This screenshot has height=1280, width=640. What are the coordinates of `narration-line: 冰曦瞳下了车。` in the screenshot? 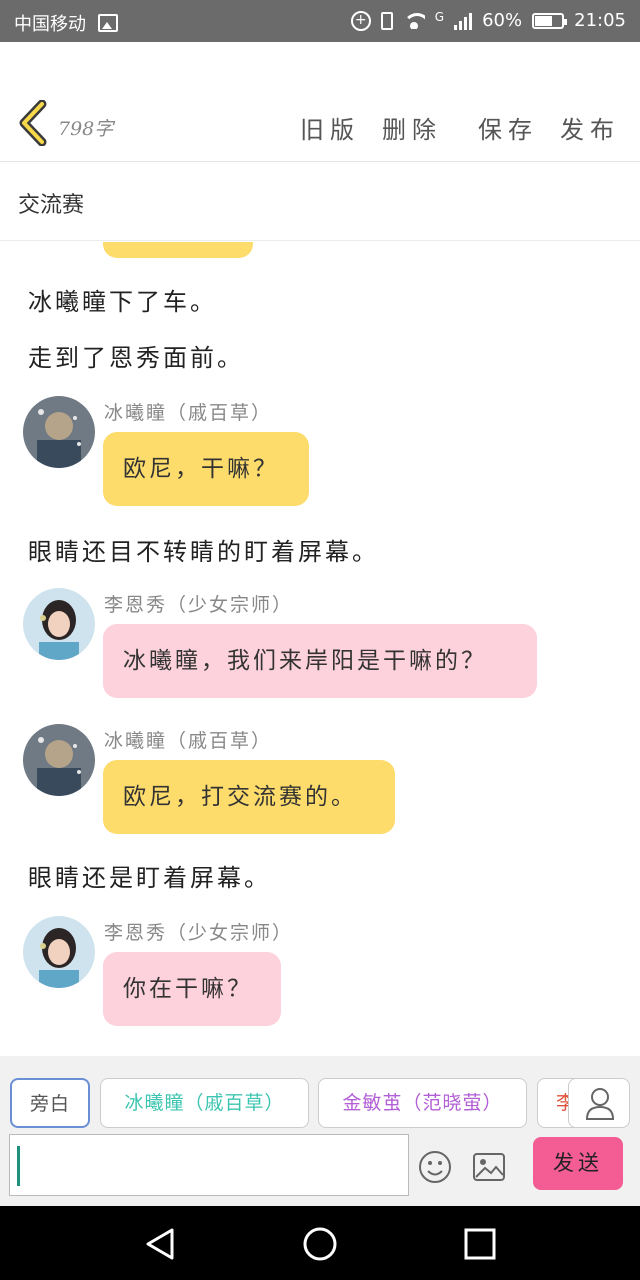 It's located at (122, 302).